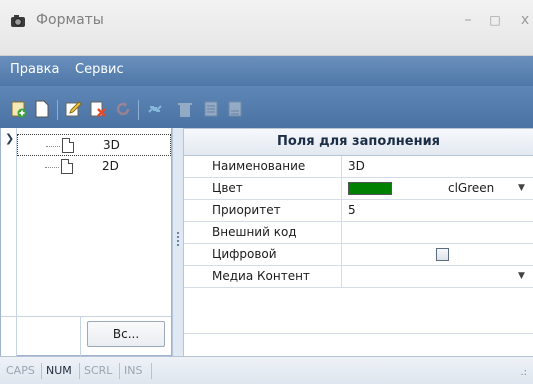  I want to click on scrl-indicator: SCRL, so click(98, 370).